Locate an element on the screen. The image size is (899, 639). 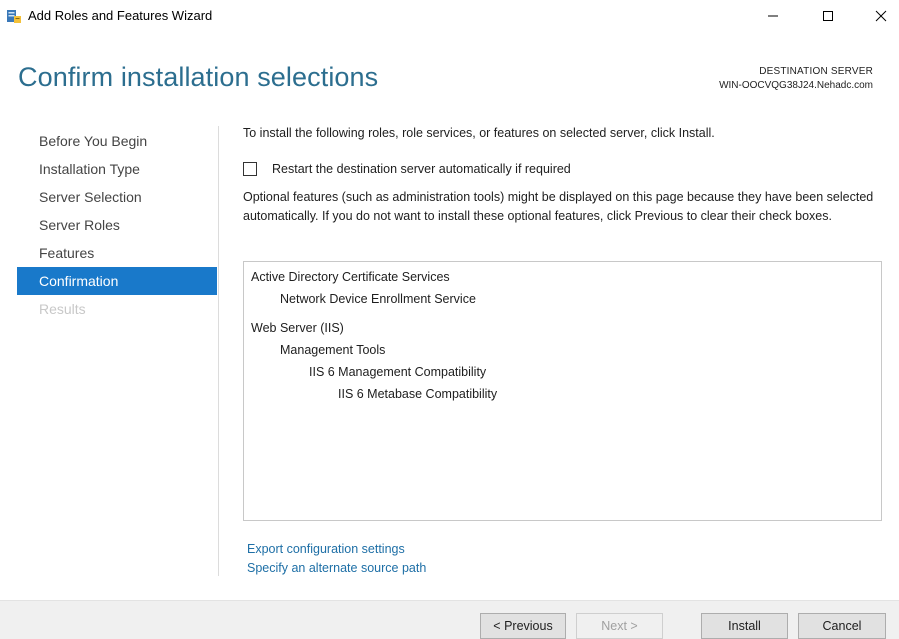
nav-item-server-roles: Server Roles is located at coordinates (117, 225).